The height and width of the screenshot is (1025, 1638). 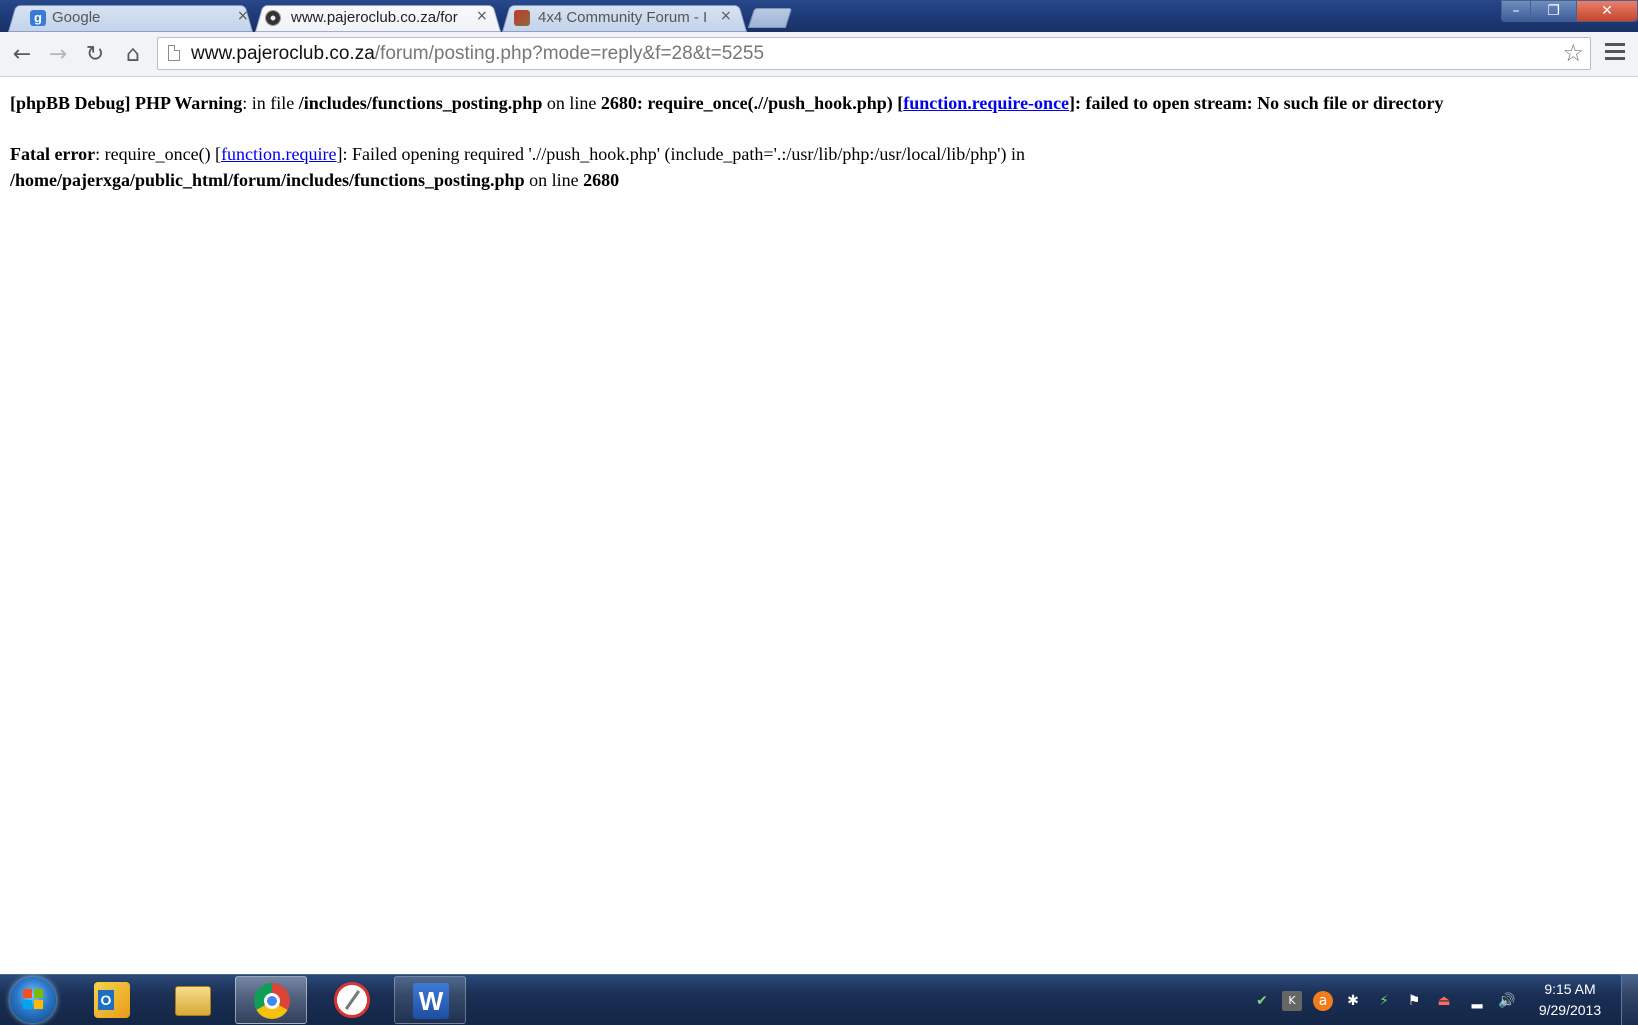 I want to click on taskbar-outlook: O, so click(x=112, y=1000).